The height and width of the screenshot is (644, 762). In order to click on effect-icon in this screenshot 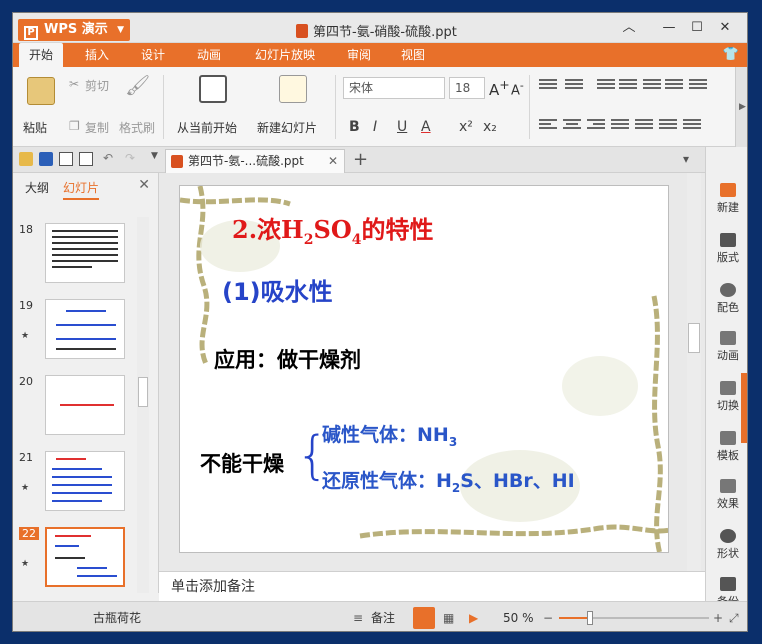, I will do `click(728, 486)`.